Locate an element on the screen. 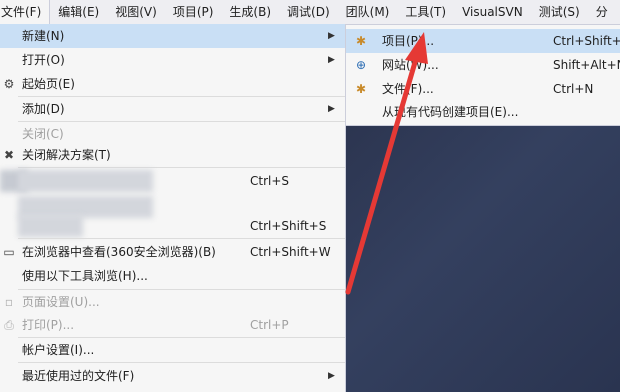 The height and width of the screenshot is (392, 620). submenu-item-project: ✱ 项目(P)... Ctrl+Shift+N is located at coordinates (483, 41).